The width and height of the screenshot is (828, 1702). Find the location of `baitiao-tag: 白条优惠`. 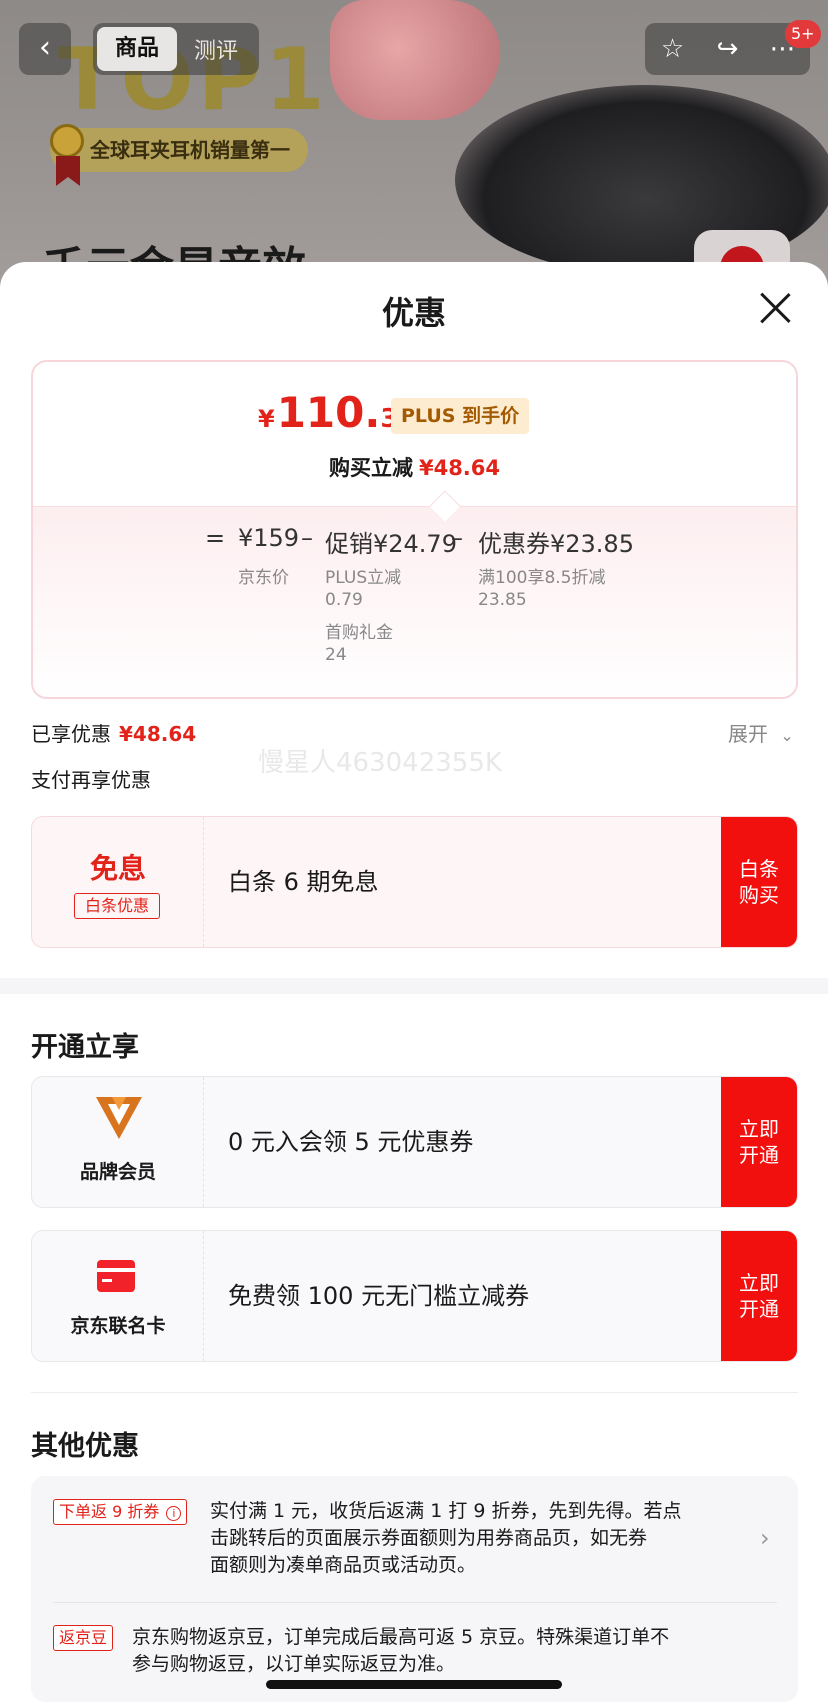

baitiao-tag: 白条优惠 is located at coordinates (117, 906).